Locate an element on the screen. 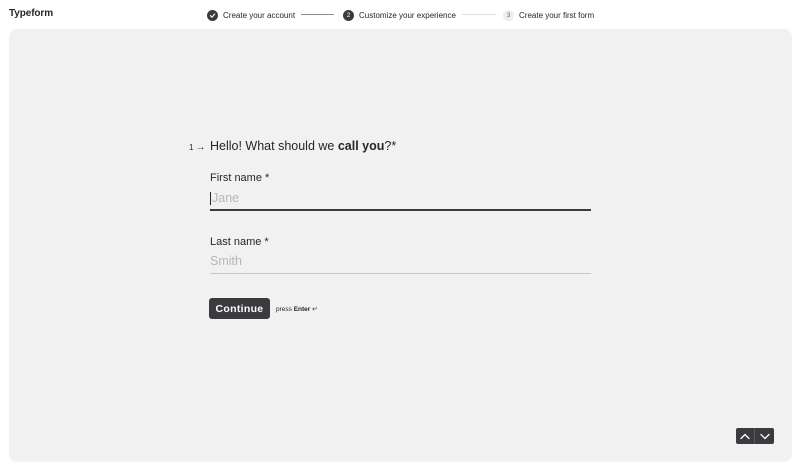  enter-hint: press Enter ↵ is located at coordinates (297, 309).